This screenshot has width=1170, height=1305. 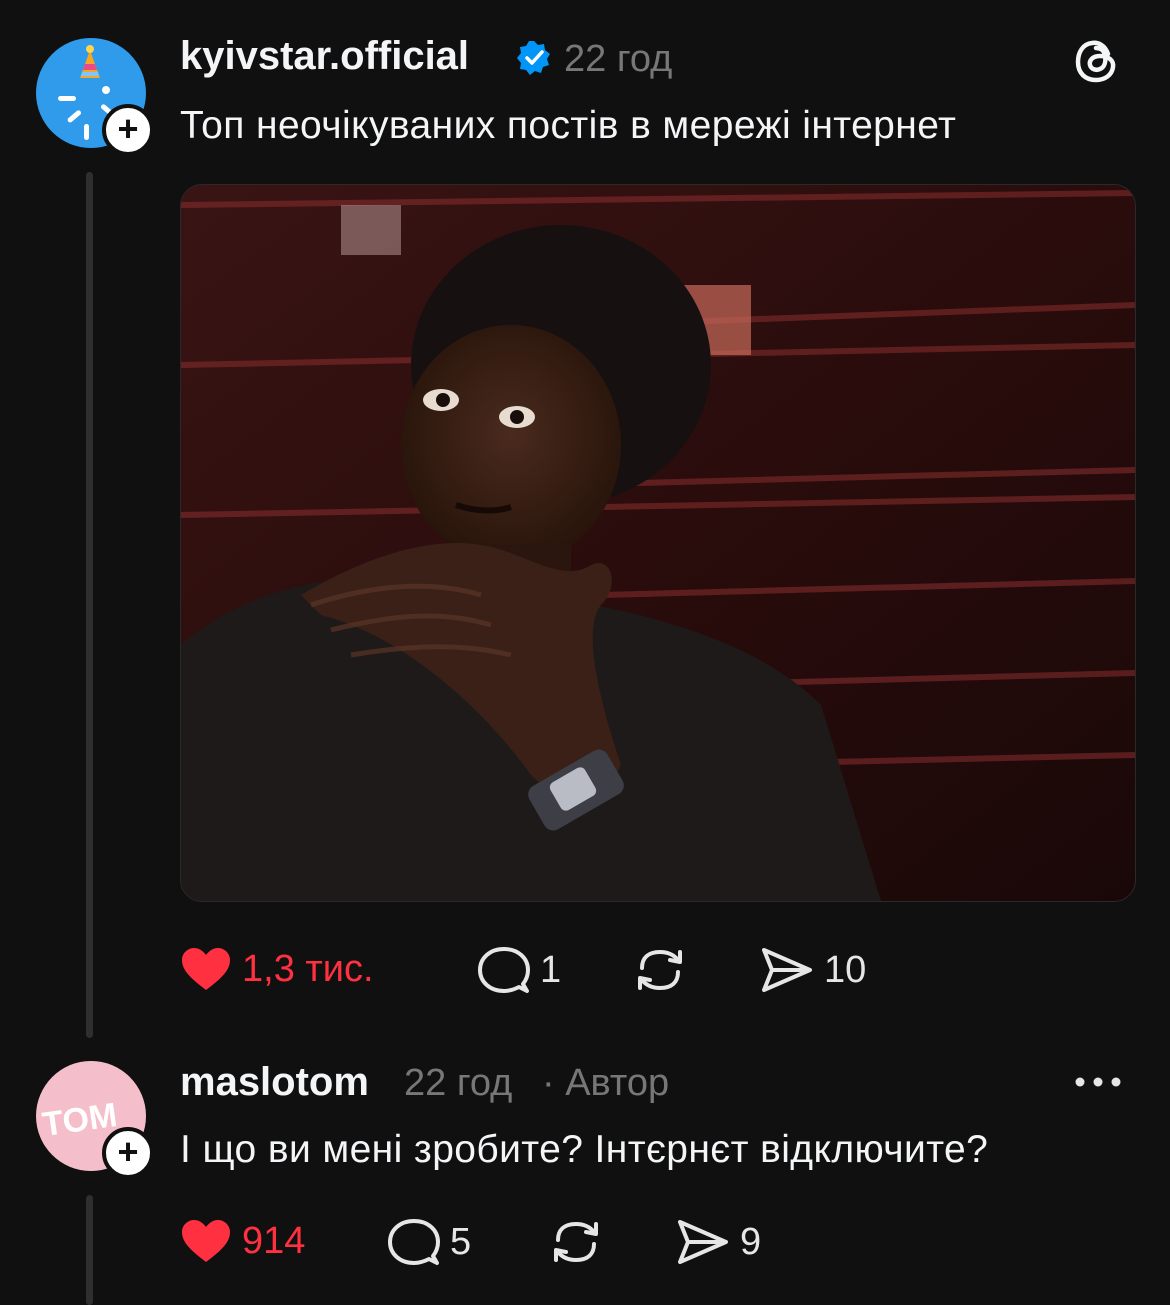 I want to click on comment-count: 5, so click(x=461, y=1241).